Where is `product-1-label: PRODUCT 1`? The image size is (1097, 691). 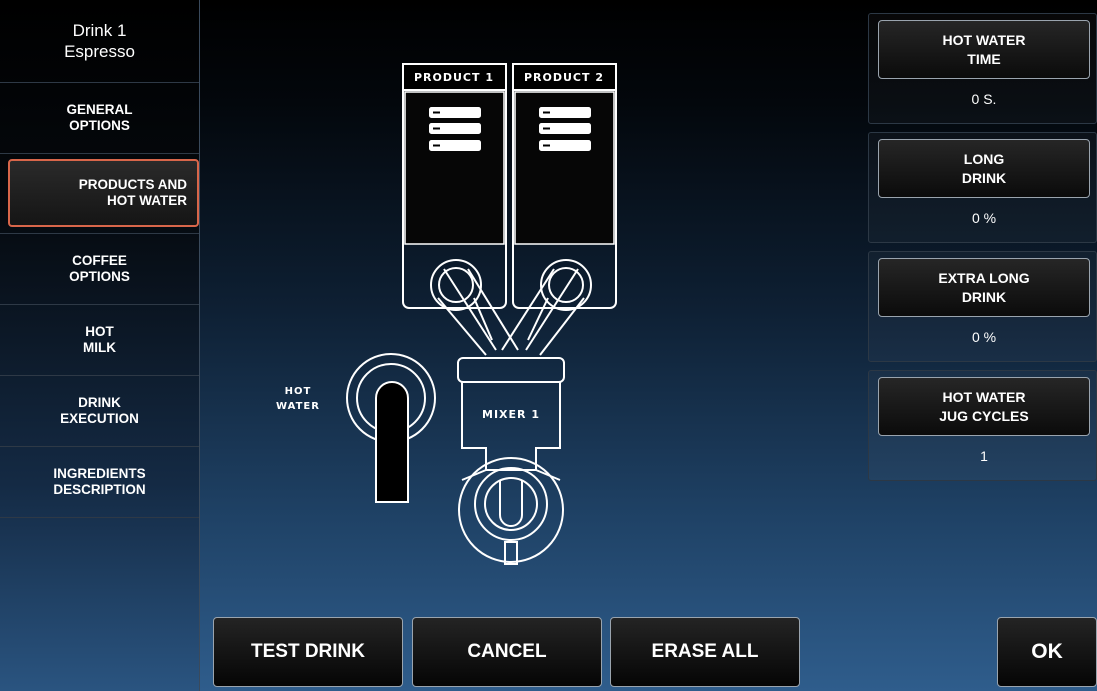 product-1-label: PRODUCT 1 is located at coordinates (454, 77).